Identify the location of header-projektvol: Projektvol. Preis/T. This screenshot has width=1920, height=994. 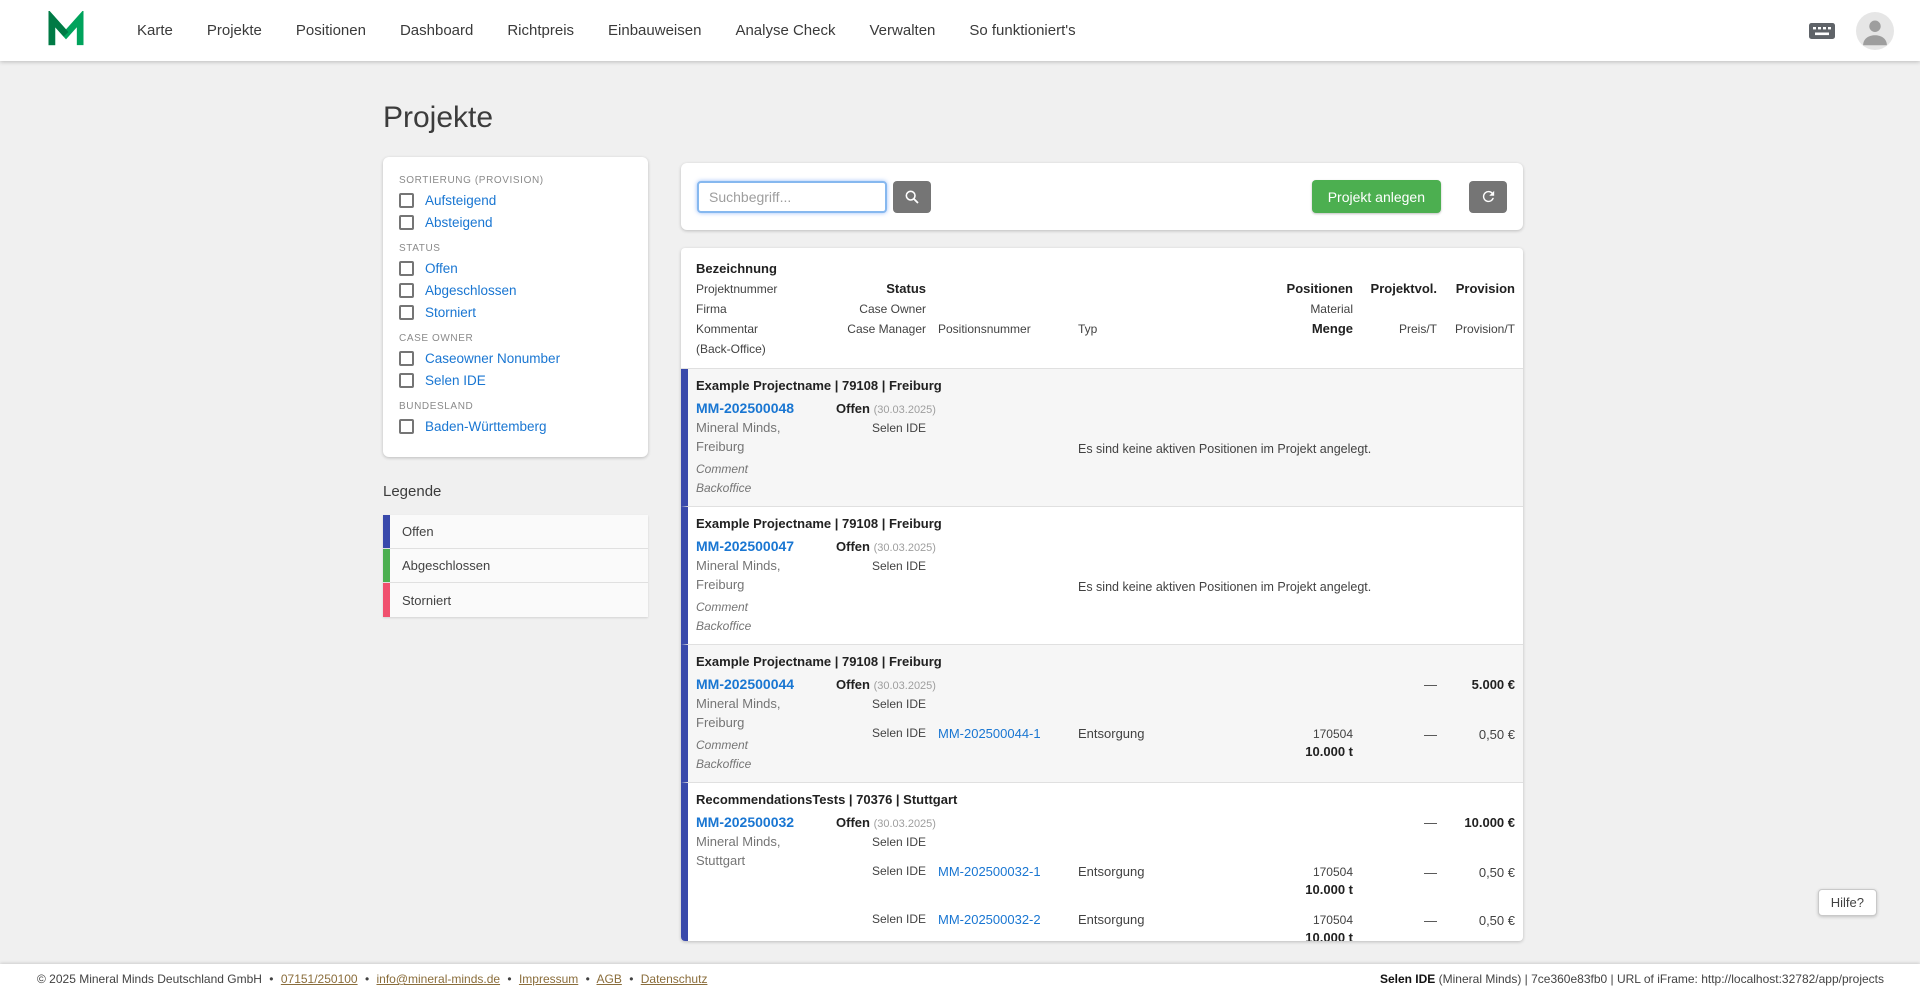
(1403, 308).